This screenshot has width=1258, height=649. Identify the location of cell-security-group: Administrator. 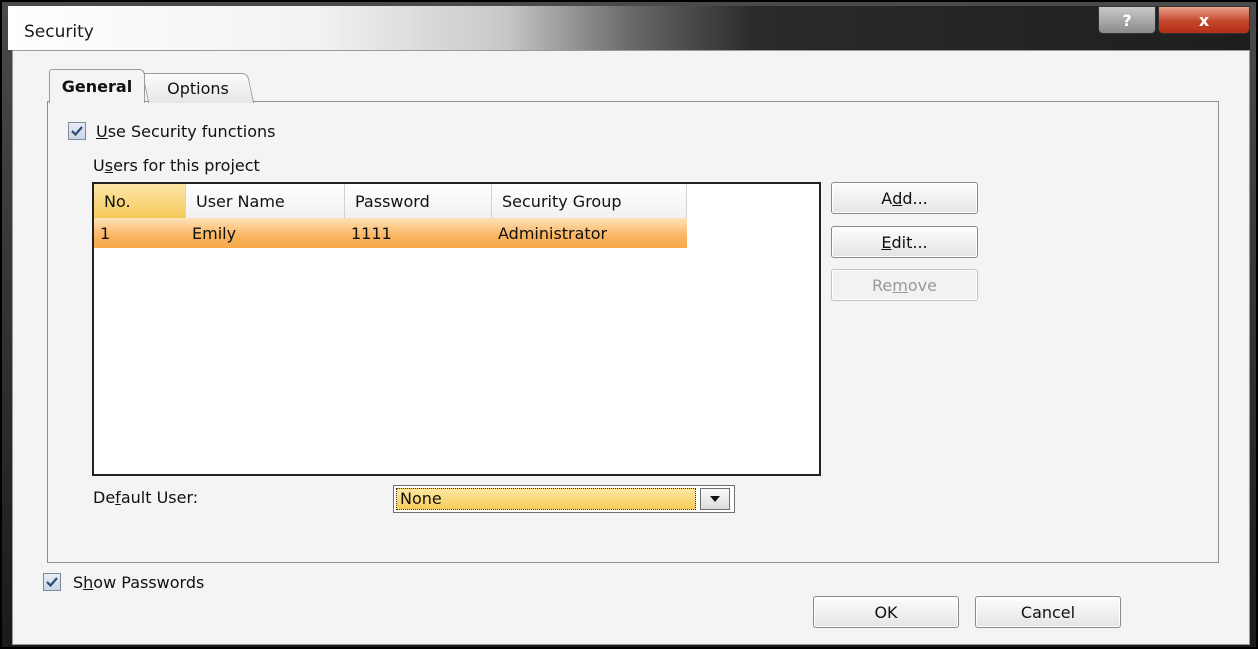
(553, 233).